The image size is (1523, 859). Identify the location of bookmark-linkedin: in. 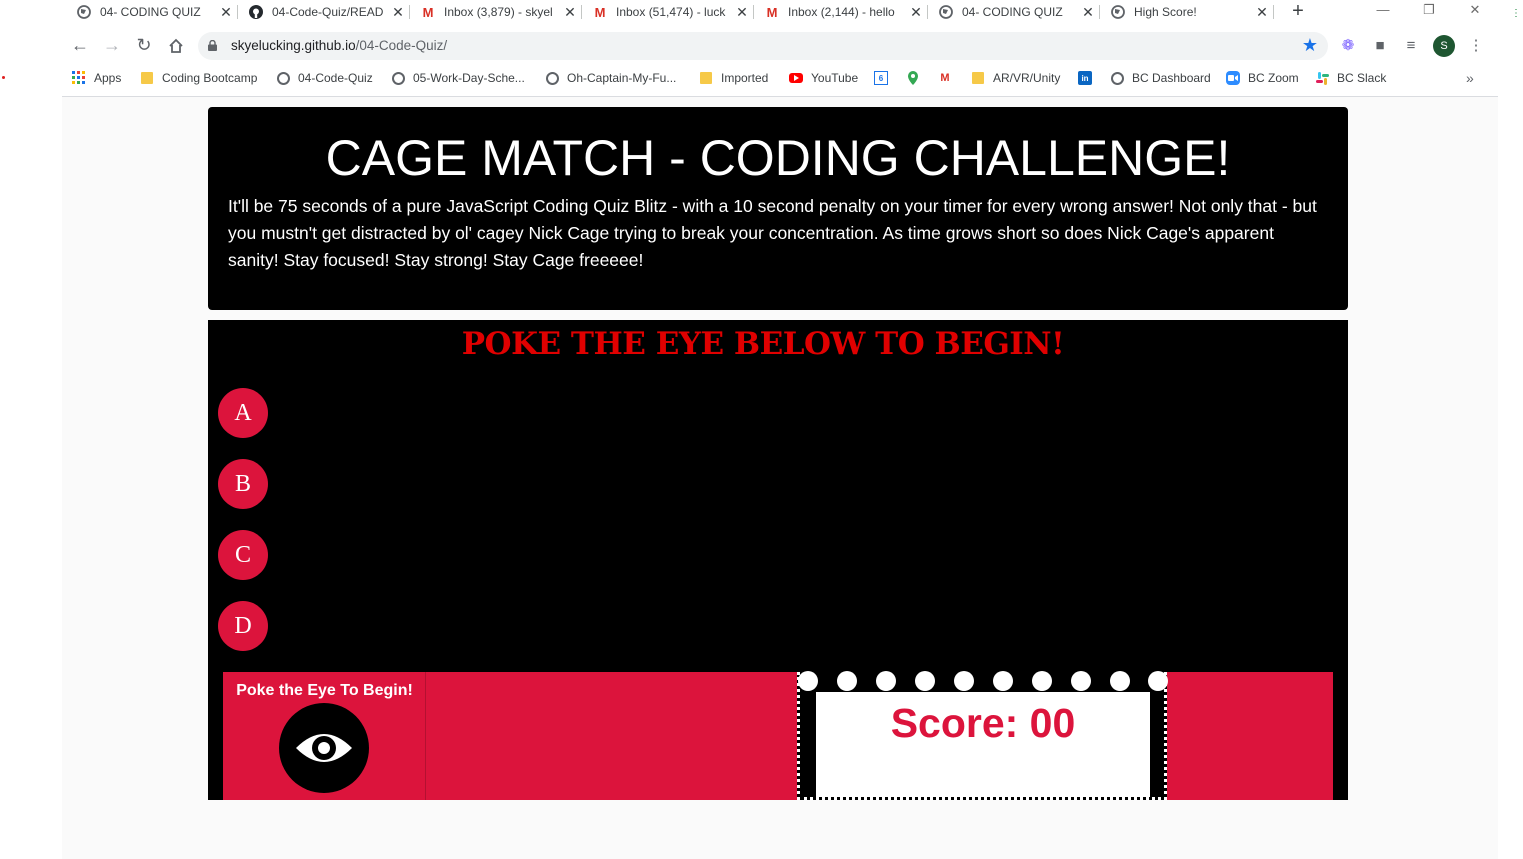
(1089, 78).